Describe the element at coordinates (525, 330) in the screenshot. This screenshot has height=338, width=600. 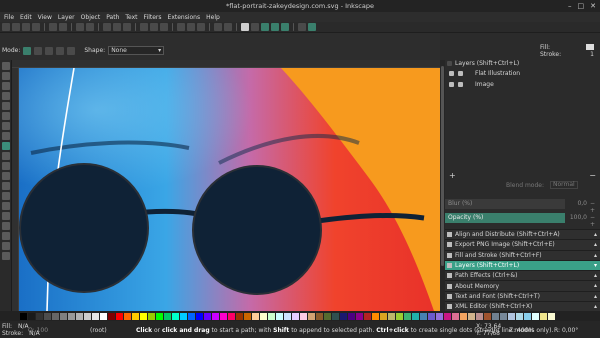
I see `zoom-value: 400%` at that location.